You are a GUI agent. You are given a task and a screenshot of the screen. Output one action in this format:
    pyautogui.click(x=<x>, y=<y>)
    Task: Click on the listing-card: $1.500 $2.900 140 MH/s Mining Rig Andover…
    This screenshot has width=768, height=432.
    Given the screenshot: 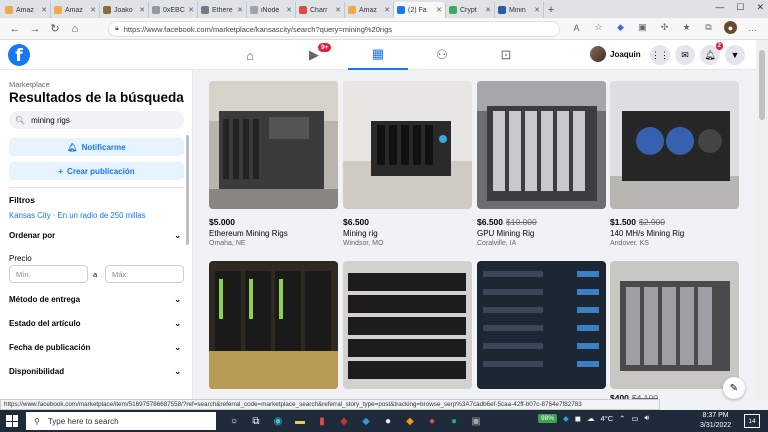 What is the action you would take?
    pyautogui.click(x=674, y=164)
    